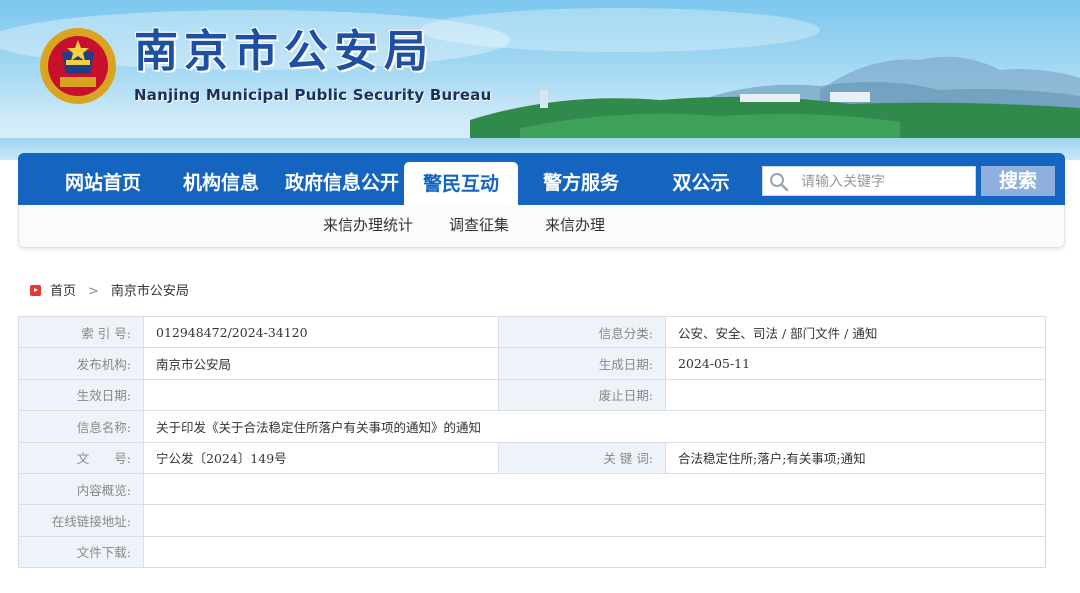 This screenshot has height=593, width=1080. Describe the element at coordinates (582, 395) in the screenshot. I see `expire-date-label: 废止日期:` at that location.